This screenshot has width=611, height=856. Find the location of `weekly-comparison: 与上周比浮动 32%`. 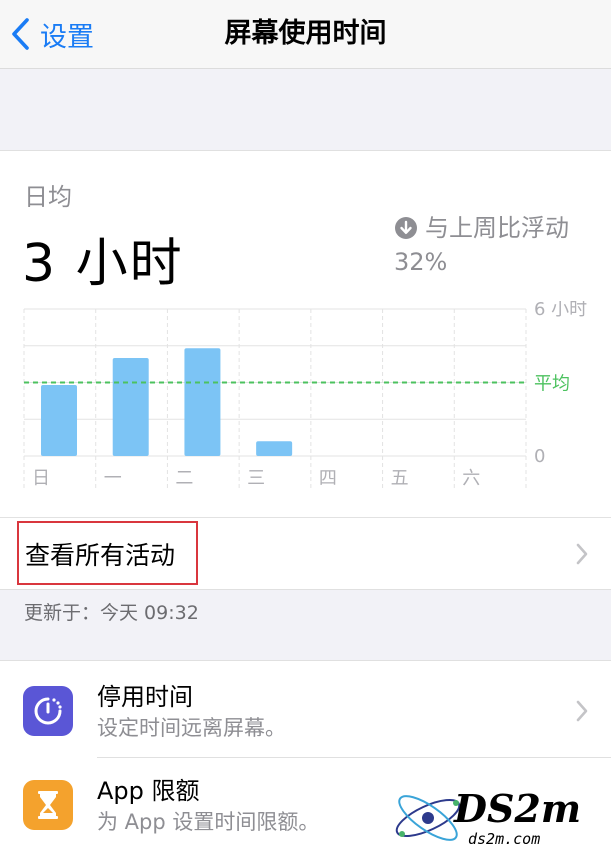

weekly-comparison: 与上周比浮动 32% is located at coordinates (481, 245).